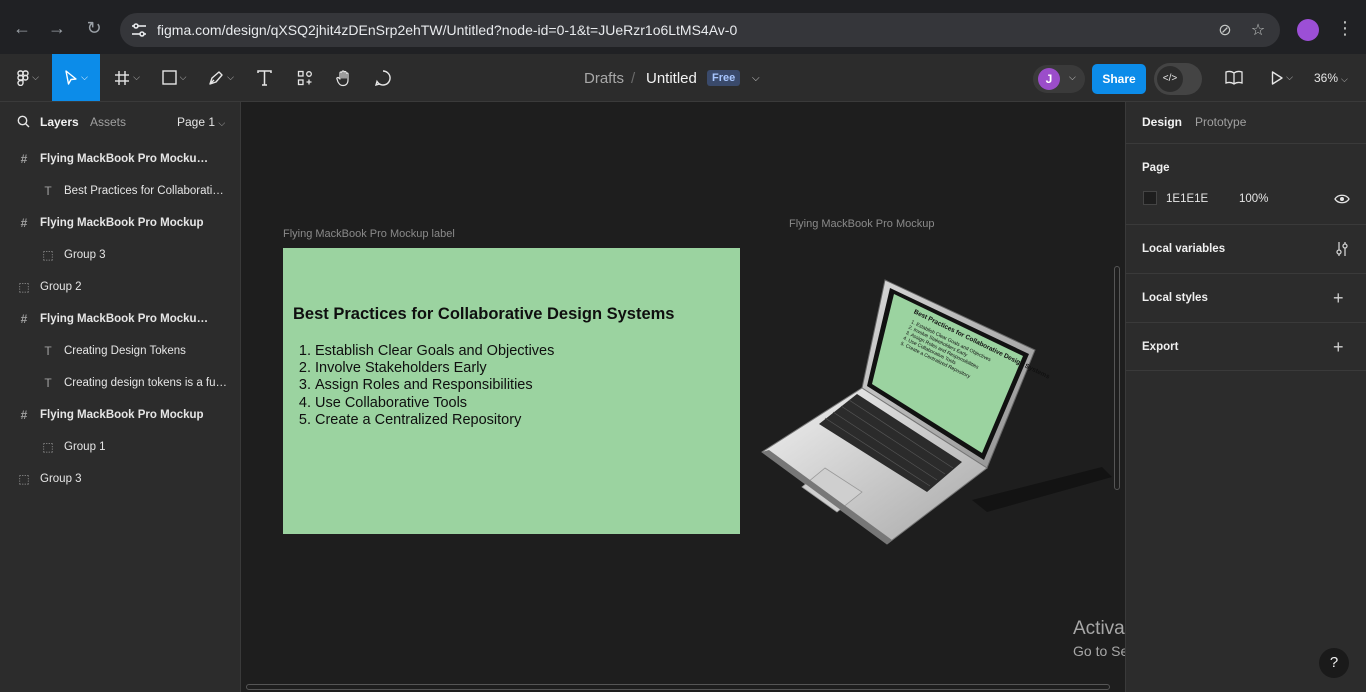  What do you see at coordinates (1187, 199) in the screenshot?
I see `page-color-hex: 1E1E1E` at bounding box center [1187, 199].